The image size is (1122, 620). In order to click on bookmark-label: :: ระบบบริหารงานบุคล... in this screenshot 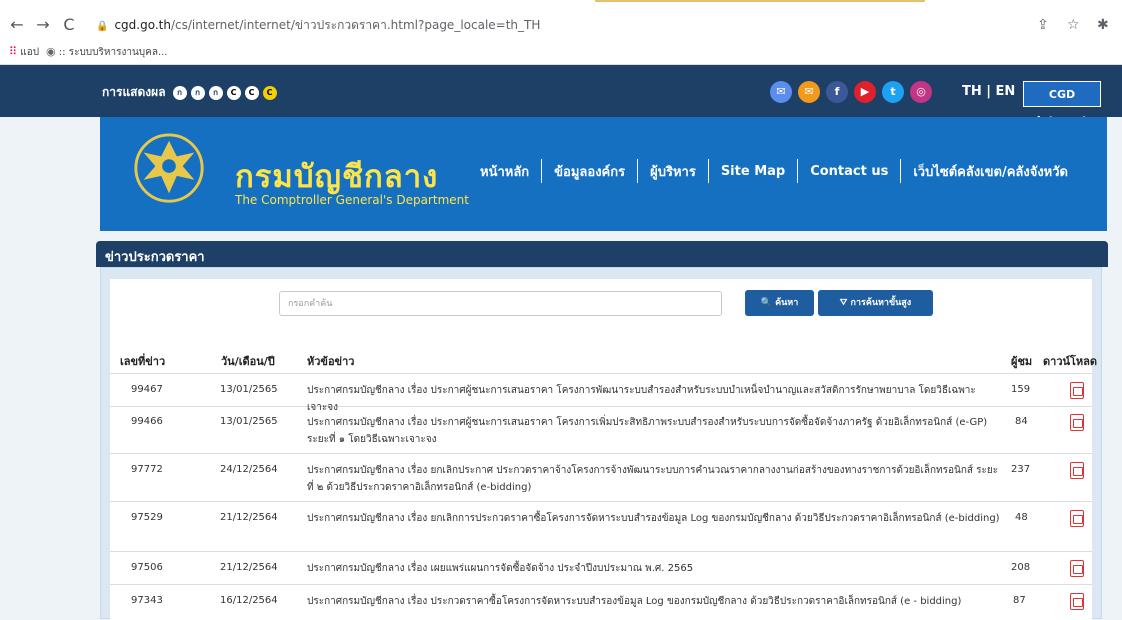, I will do `click(113, 52)`.